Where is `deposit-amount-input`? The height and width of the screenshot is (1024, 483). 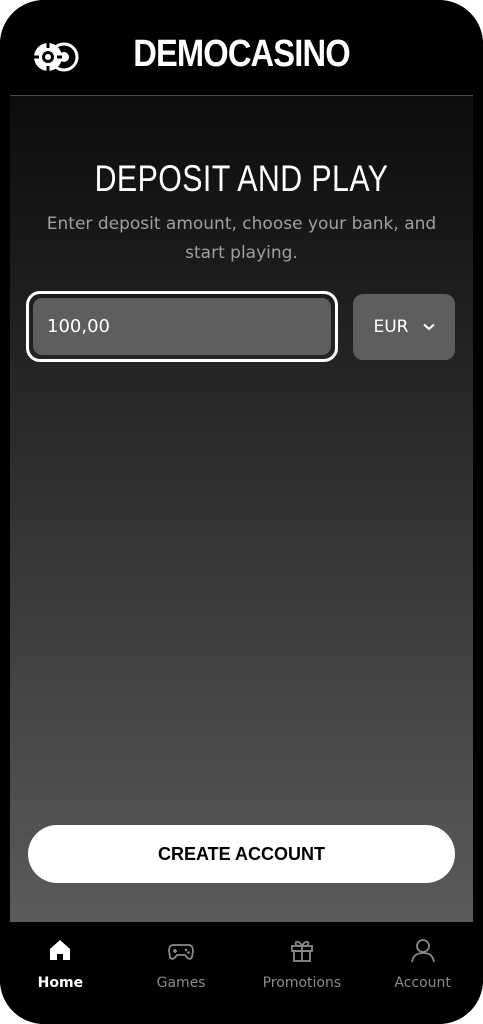
deposit-amount-input is located at coordinates (182, 326).